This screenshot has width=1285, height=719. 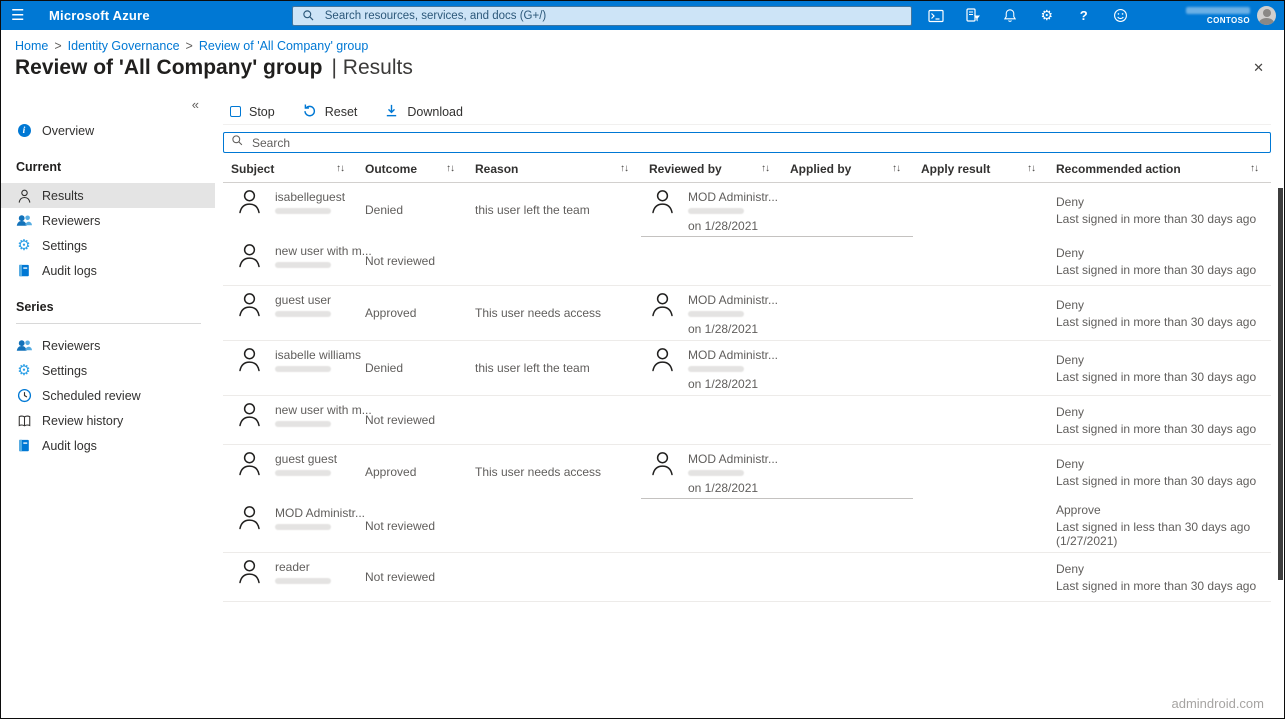 What do you see at coordinates (1028, 15) in the screenshot?
I see `topbar-icons: ⚙ ?` at bounding box center [1028, 15].